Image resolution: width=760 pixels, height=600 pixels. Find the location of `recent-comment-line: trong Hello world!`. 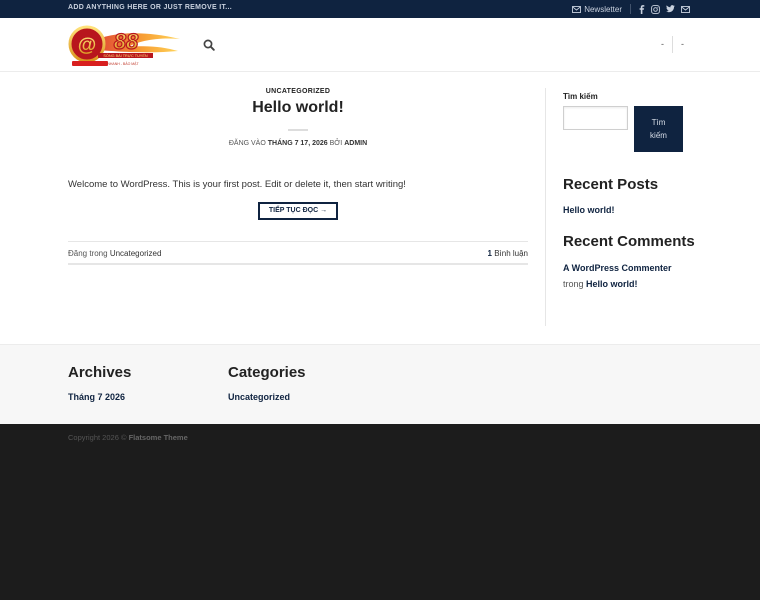

recent-comment-line: trong Hello world! is located at coordinates (600, 284).